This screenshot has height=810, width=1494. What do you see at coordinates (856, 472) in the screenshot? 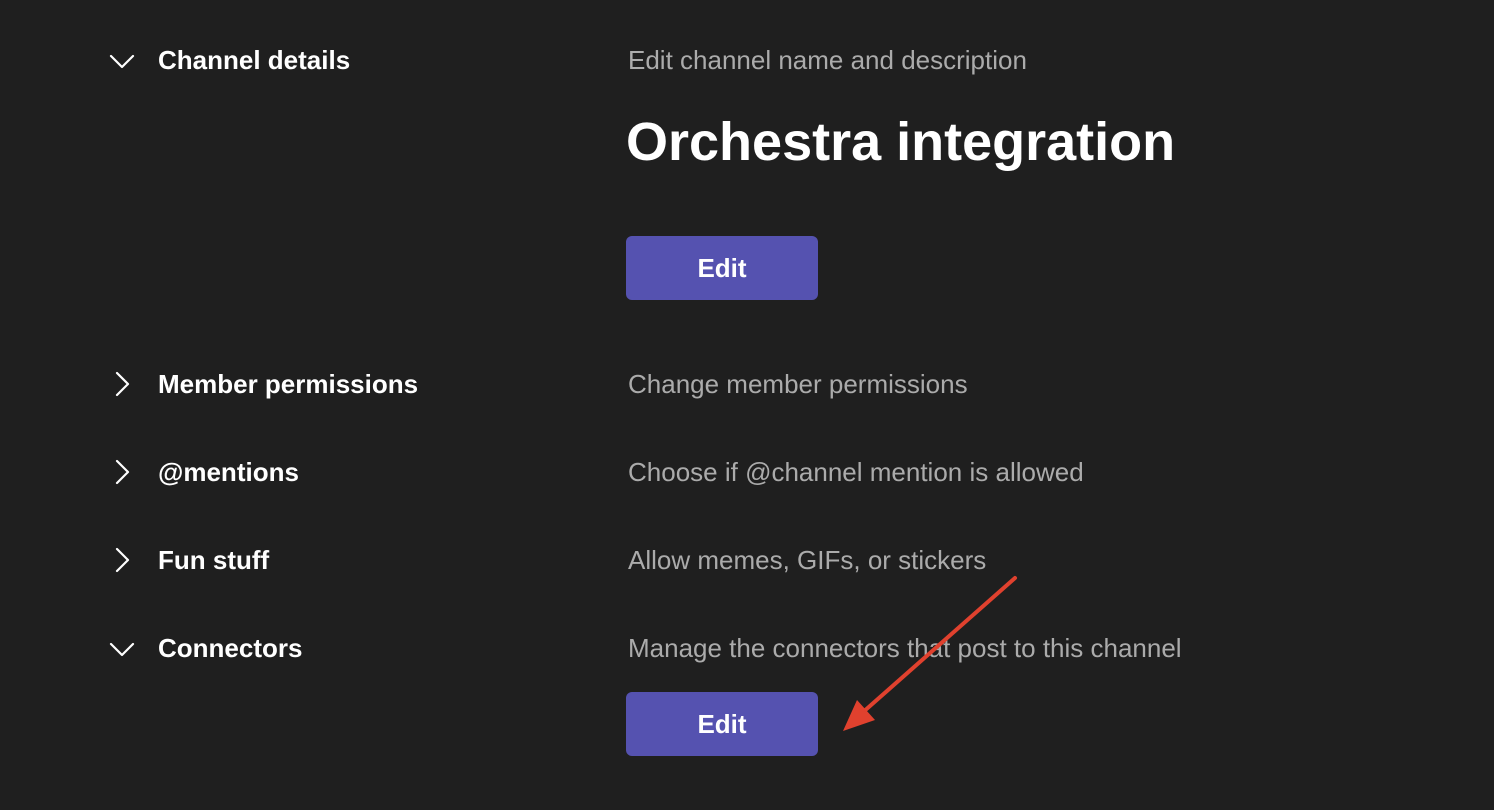
I see `section-description-mentions: Choose if @channel mention is allowed` at bounding box center [856, 472].